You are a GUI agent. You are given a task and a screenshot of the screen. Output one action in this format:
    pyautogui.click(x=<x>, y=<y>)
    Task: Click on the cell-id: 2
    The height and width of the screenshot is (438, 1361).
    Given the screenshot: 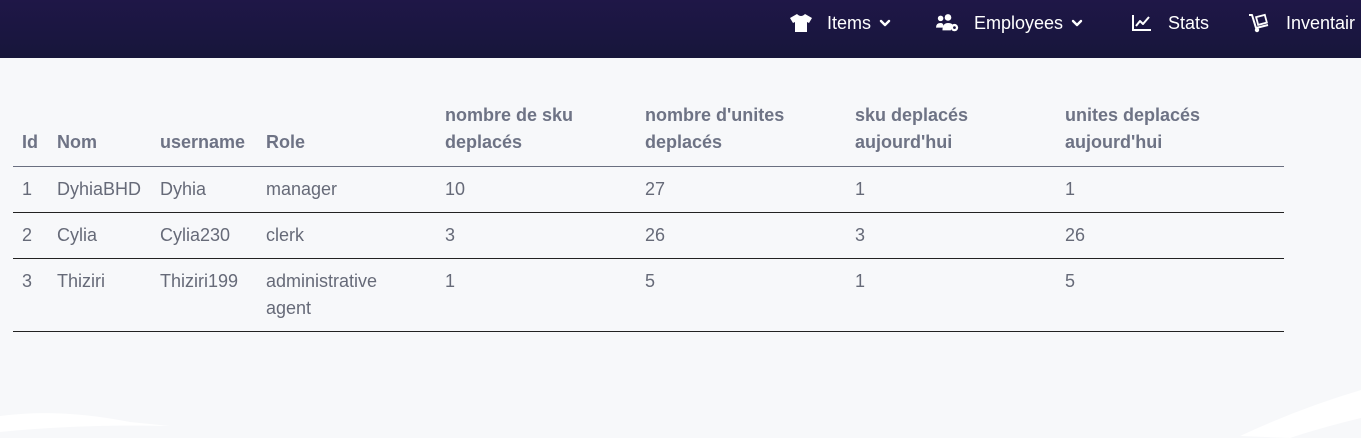 What is the action you would take?
    pyautogui.click(x=30, y=235)
    